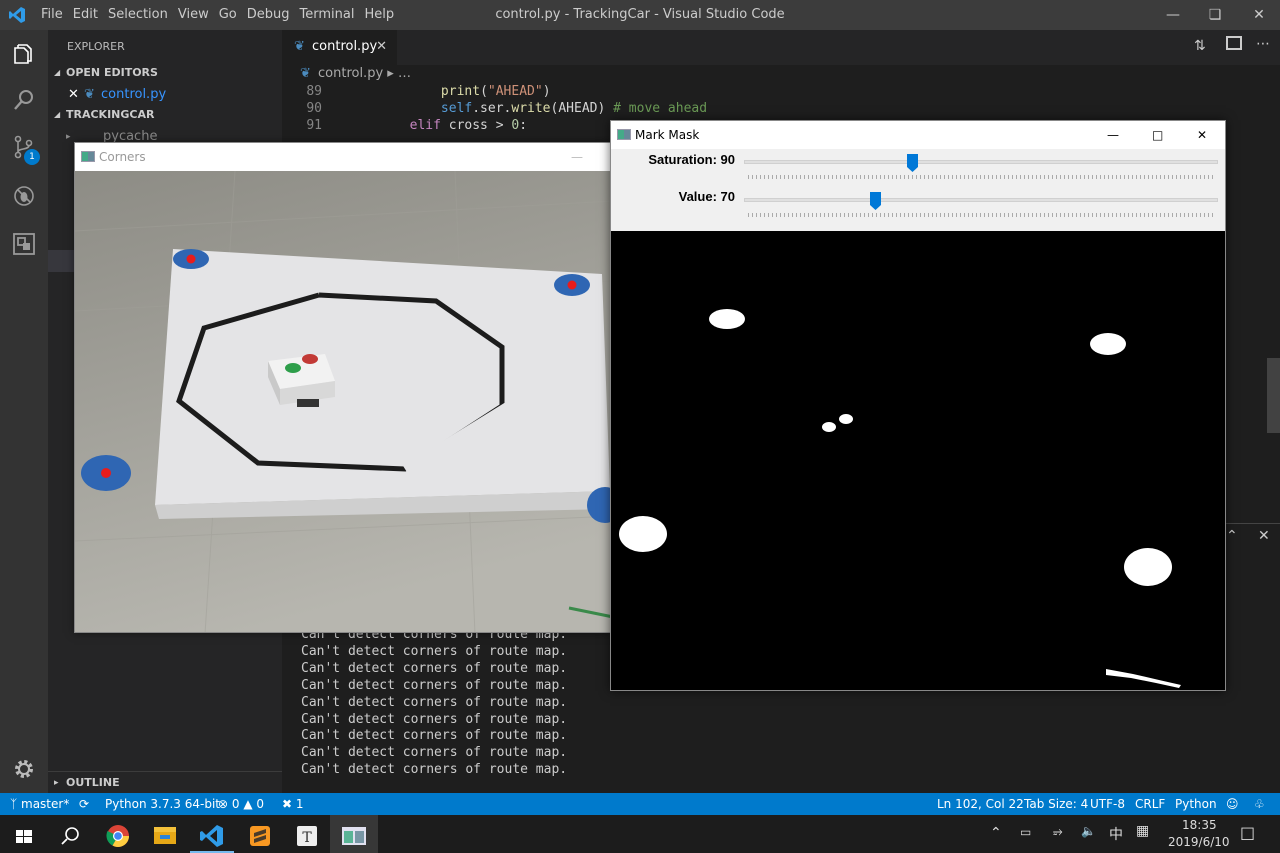  Describe the element at coordinates (1056, 804) in the screenshot. I see `tab-size: Tab Size: 4` at that location.